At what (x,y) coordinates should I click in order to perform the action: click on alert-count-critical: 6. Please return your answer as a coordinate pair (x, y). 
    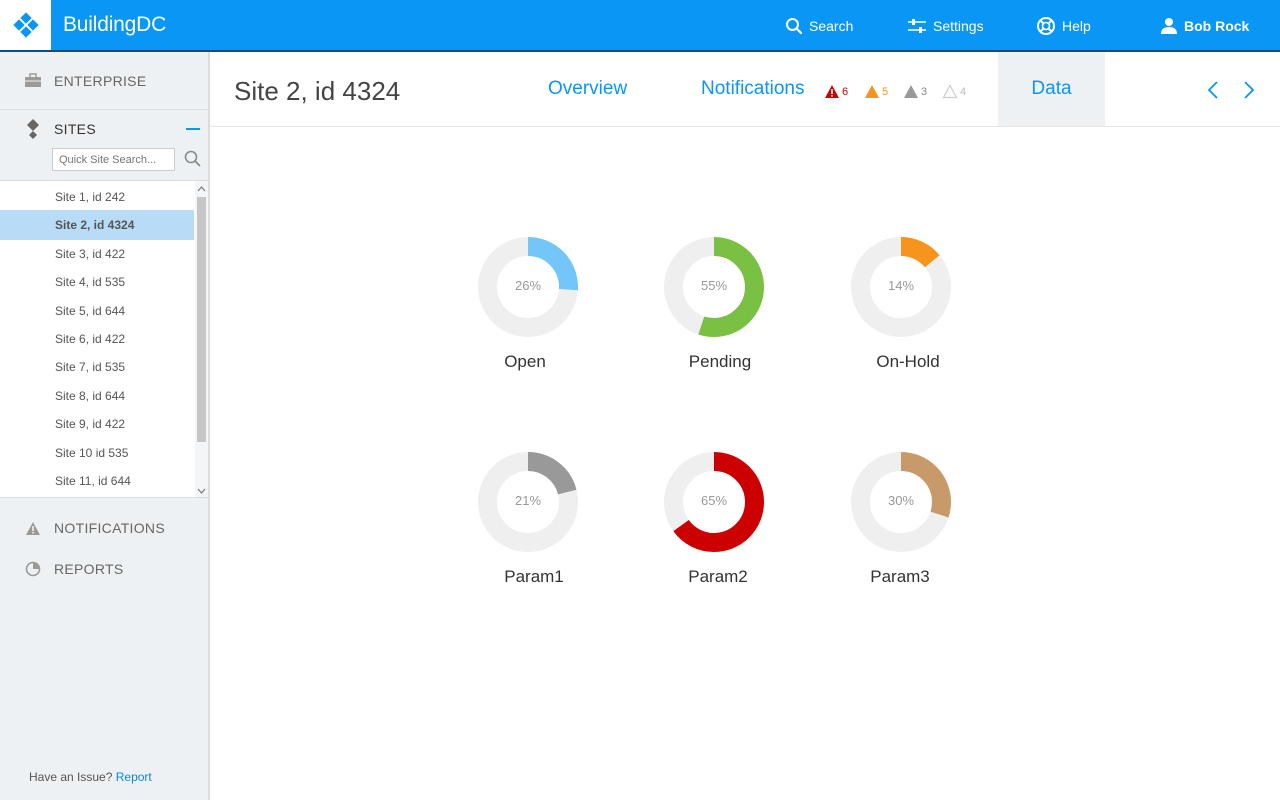
    Looking at the image, I should click on (845, 91).